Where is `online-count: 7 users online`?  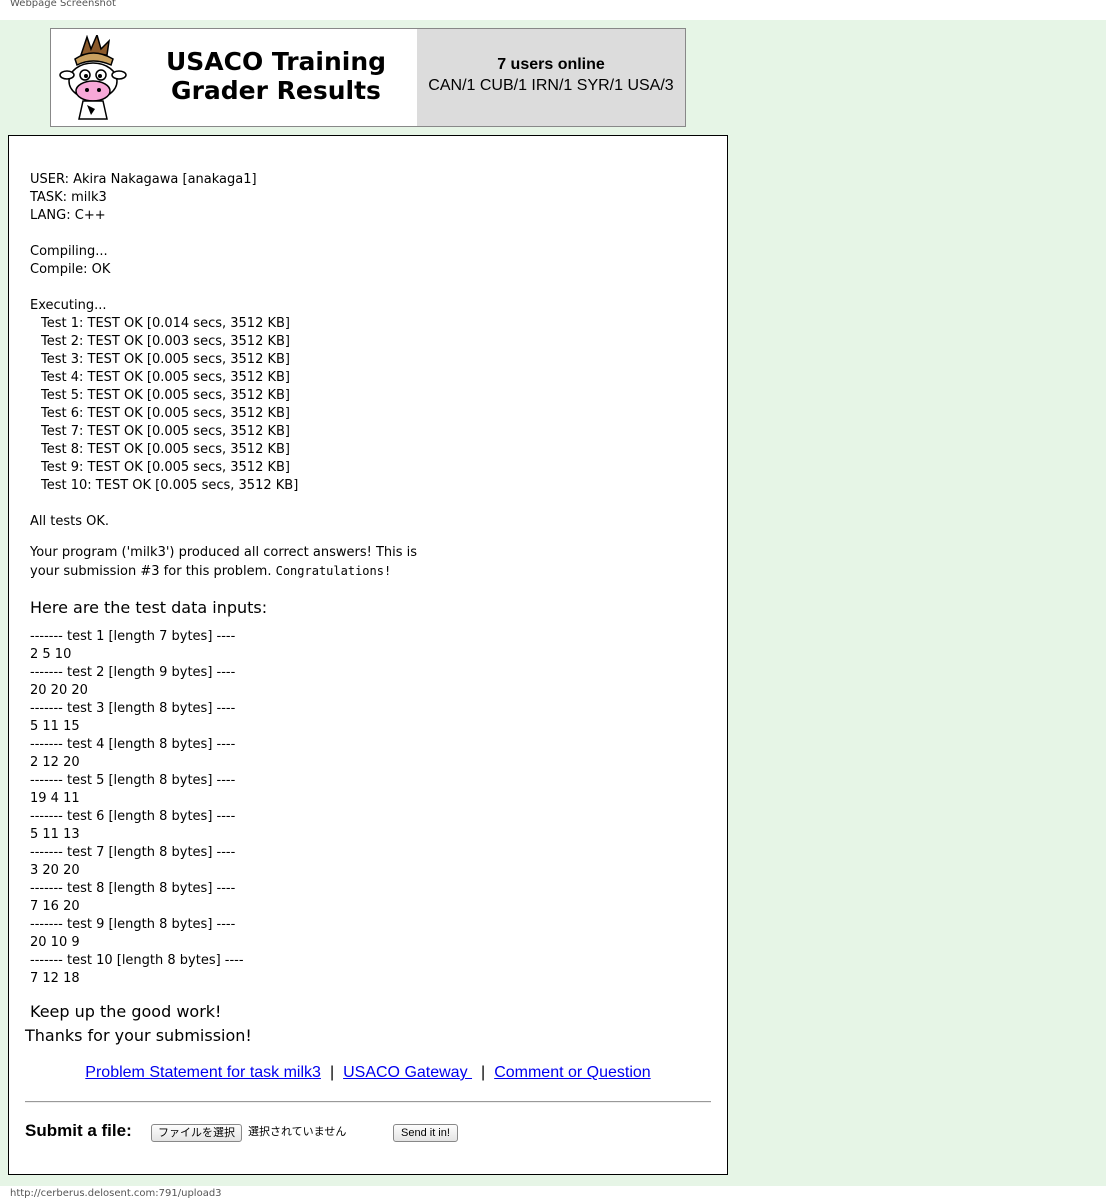 online-count: 7 users online is located at coordinates (551, 64).